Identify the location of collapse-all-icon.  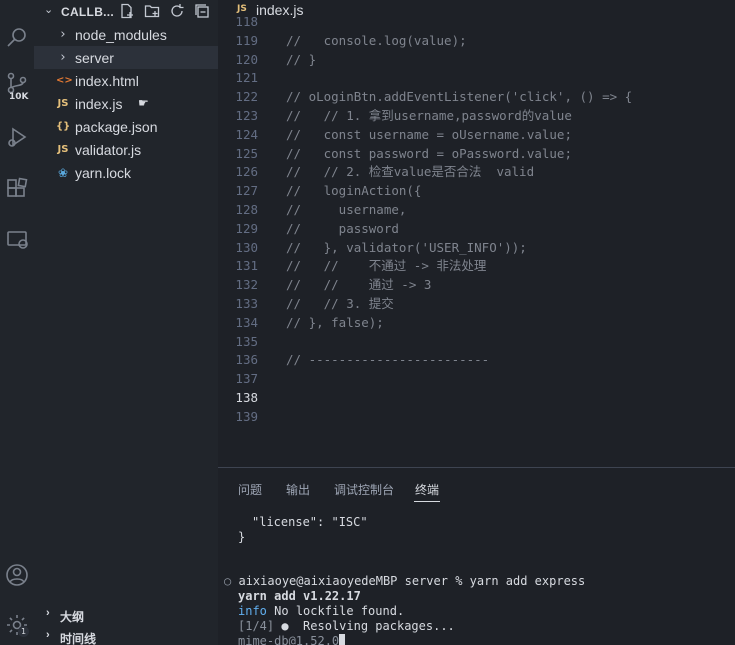
(203, 12).